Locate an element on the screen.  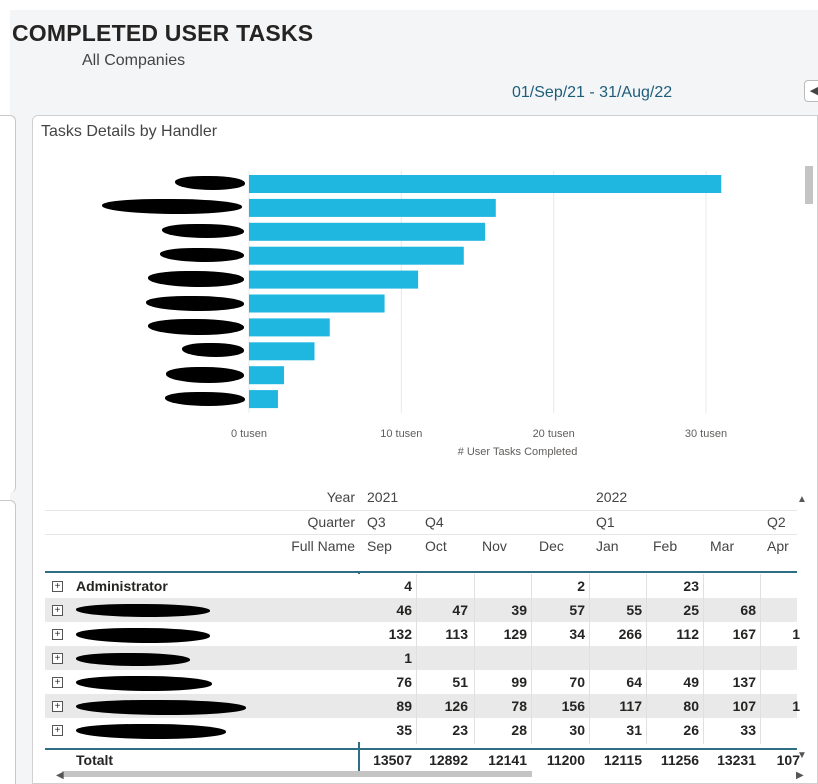
table-cell: 89 is located at coordinates (404, 706).